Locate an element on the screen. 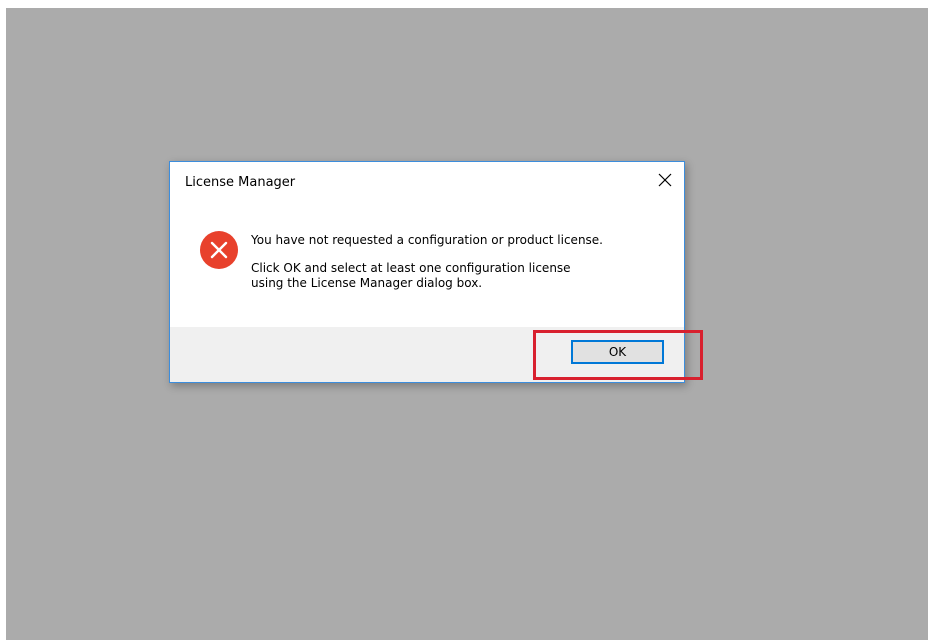 This screenshot has width=928, height=640. message-line-2b: using the License Manager dialog box. is located at coordinates (367, 283).